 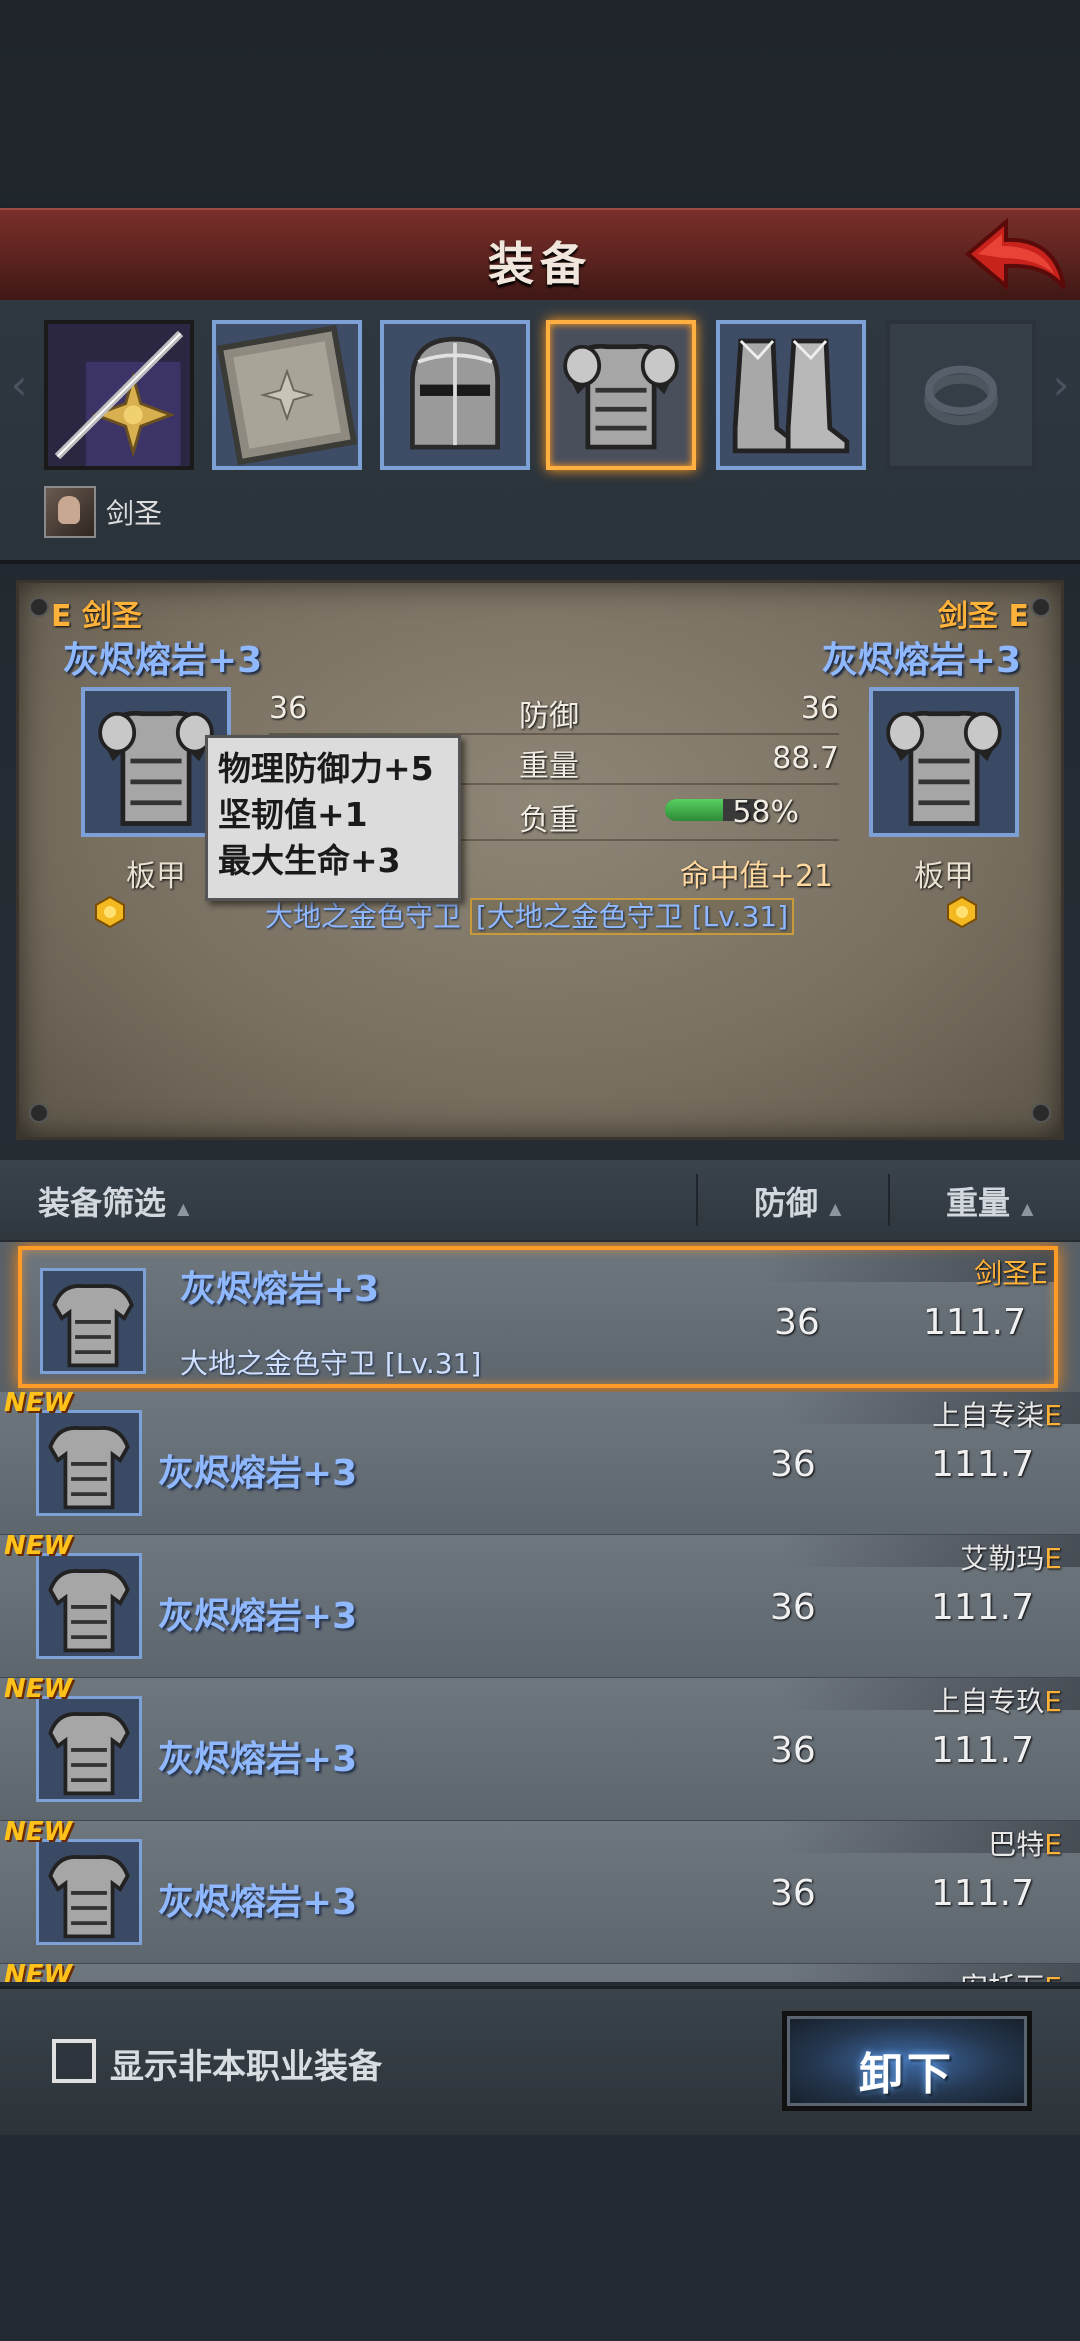 What do you see at coordinates (540, 1200) in the screenshot?
I see `list-header: 装备筛选 ▲ 防御 ▲ 重量 ▲` at bounding box center [540, 1200].